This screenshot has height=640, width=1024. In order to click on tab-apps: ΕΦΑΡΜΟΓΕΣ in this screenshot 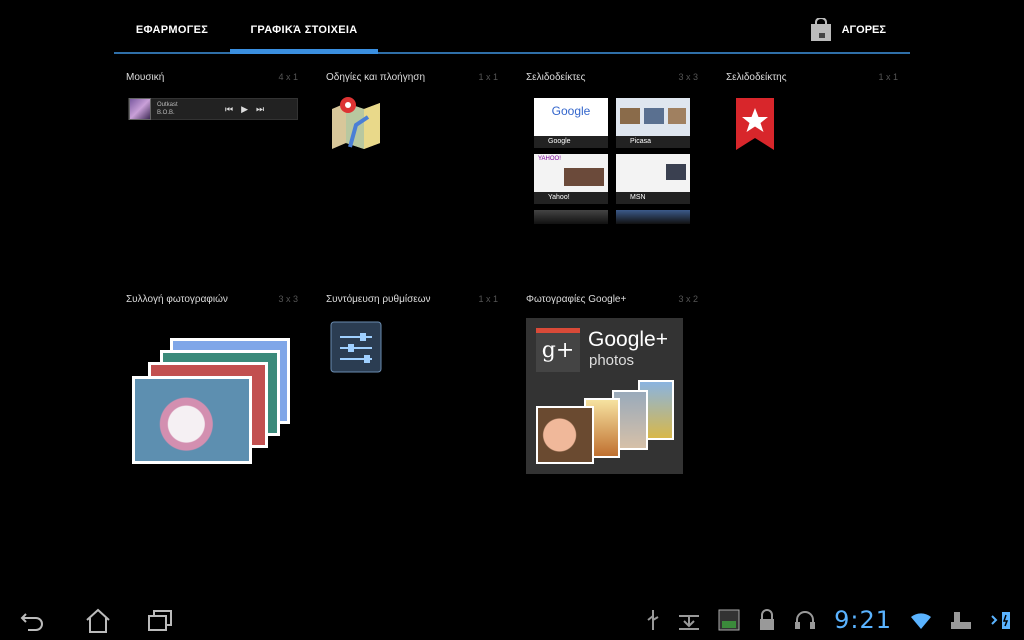, I will do `click(172, 26)`.